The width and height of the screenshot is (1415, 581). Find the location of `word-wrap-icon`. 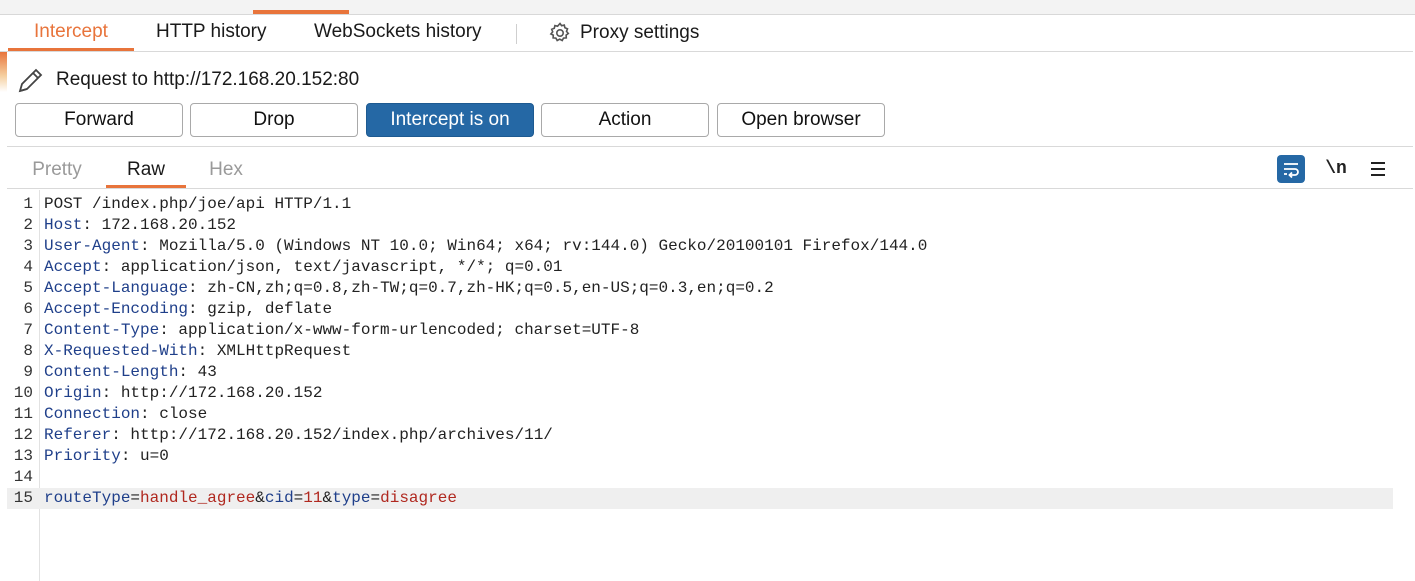

word-wrap-icon is located at coordinates (1291, 171).